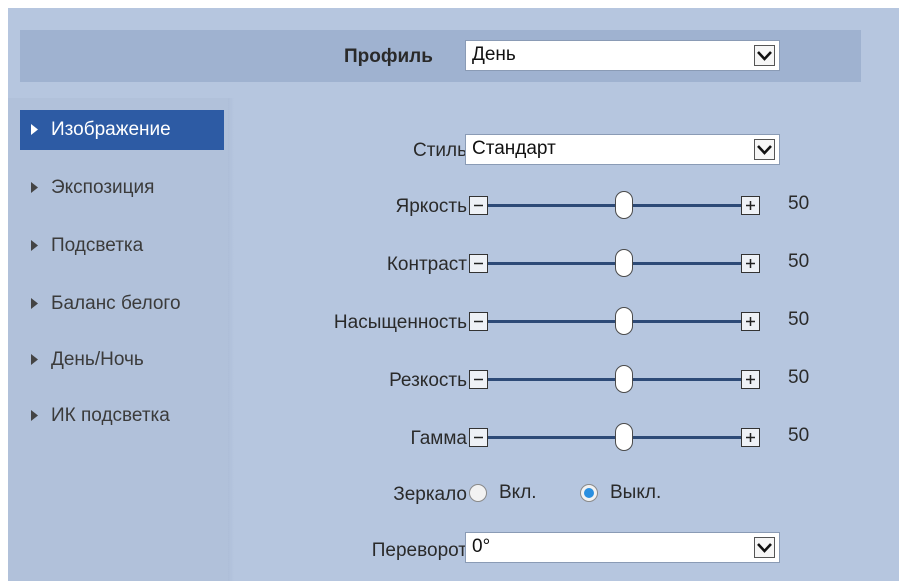 The width and height of the screenshot is (899, 581). Describe the element at coordinates (428, 380) in the screenshot. I see `sharpness-label: Резкость` at that location.